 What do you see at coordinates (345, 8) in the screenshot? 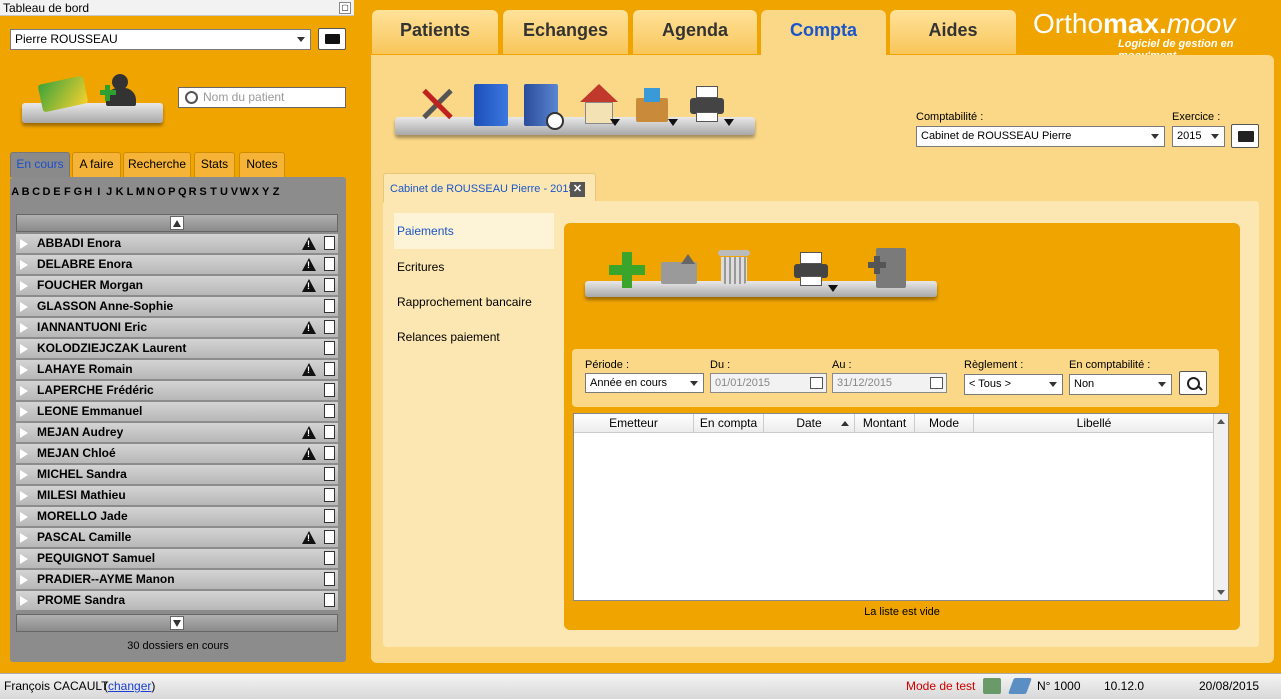
I see `pin-icon: ▢` at bounding box center [345, 8].